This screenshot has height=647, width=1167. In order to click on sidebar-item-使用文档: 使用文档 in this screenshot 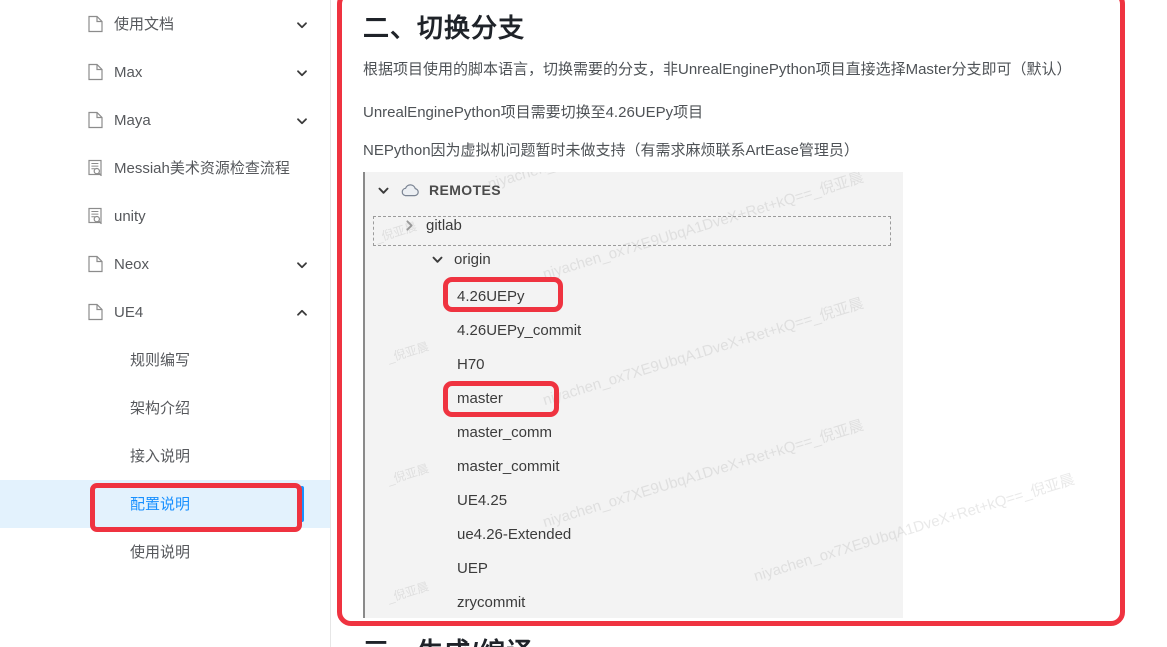, I will do `click(165, 24)`.